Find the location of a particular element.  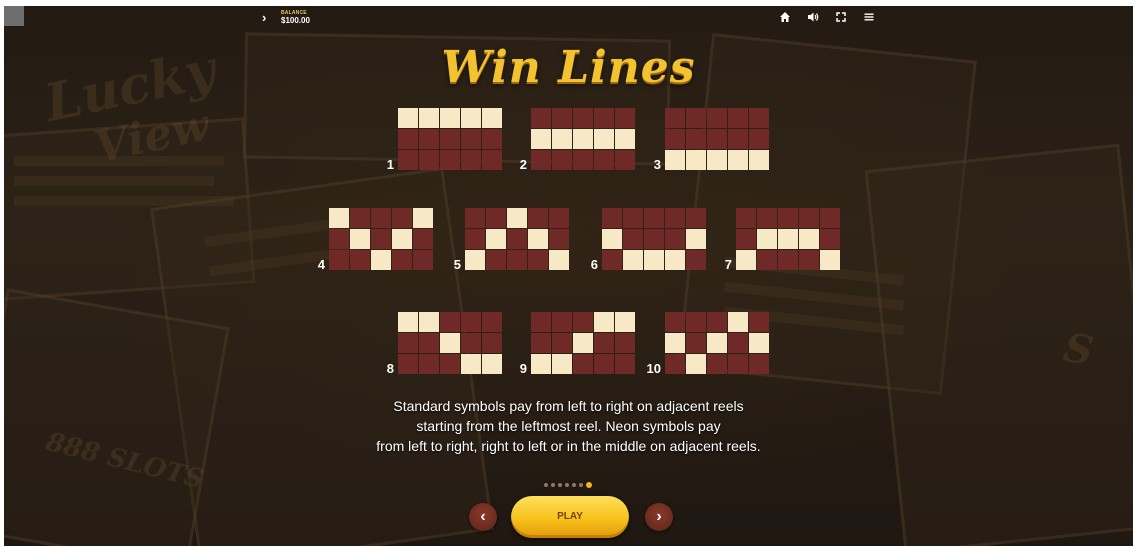

payline-number: 3 is located at coordinates (657, 164).